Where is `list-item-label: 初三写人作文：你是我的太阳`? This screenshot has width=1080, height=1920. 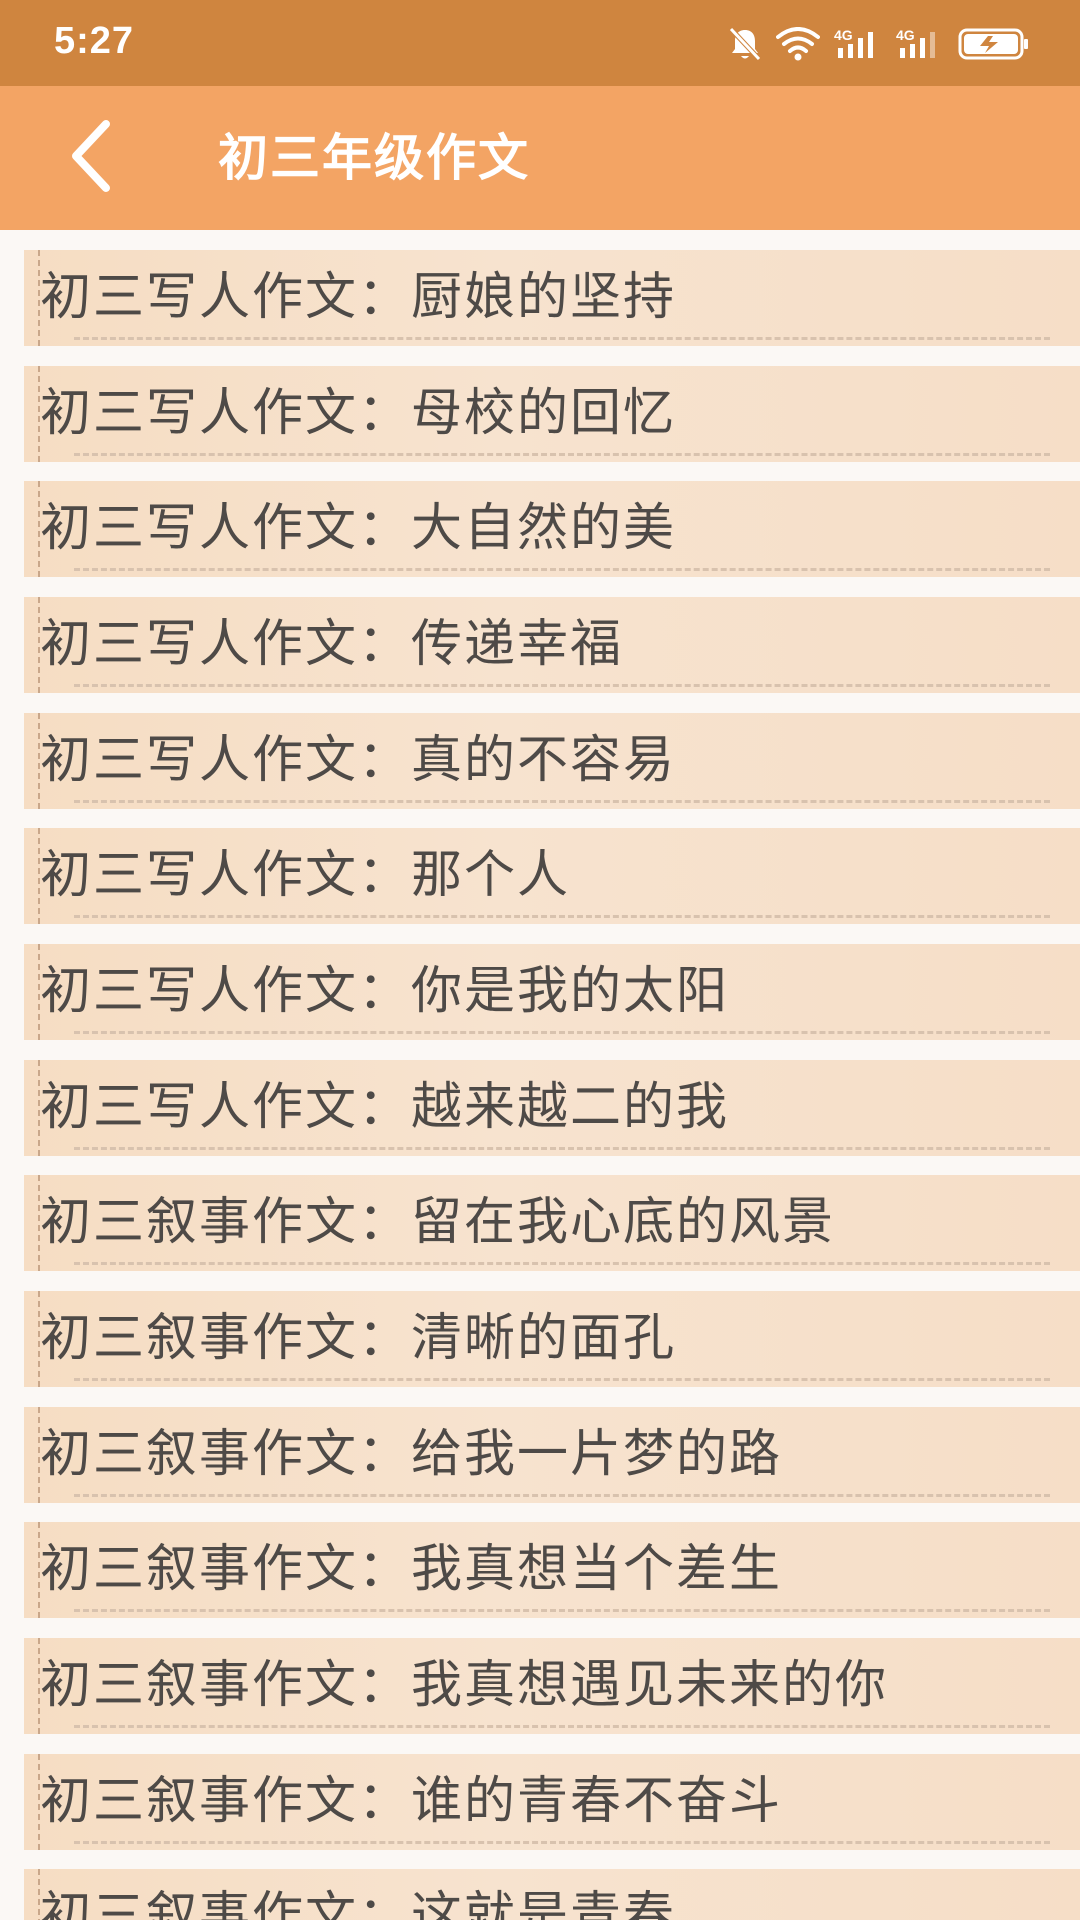 list-item-label: 初三写人作文：你是我的太阳 is located at coordinates (385, 991).